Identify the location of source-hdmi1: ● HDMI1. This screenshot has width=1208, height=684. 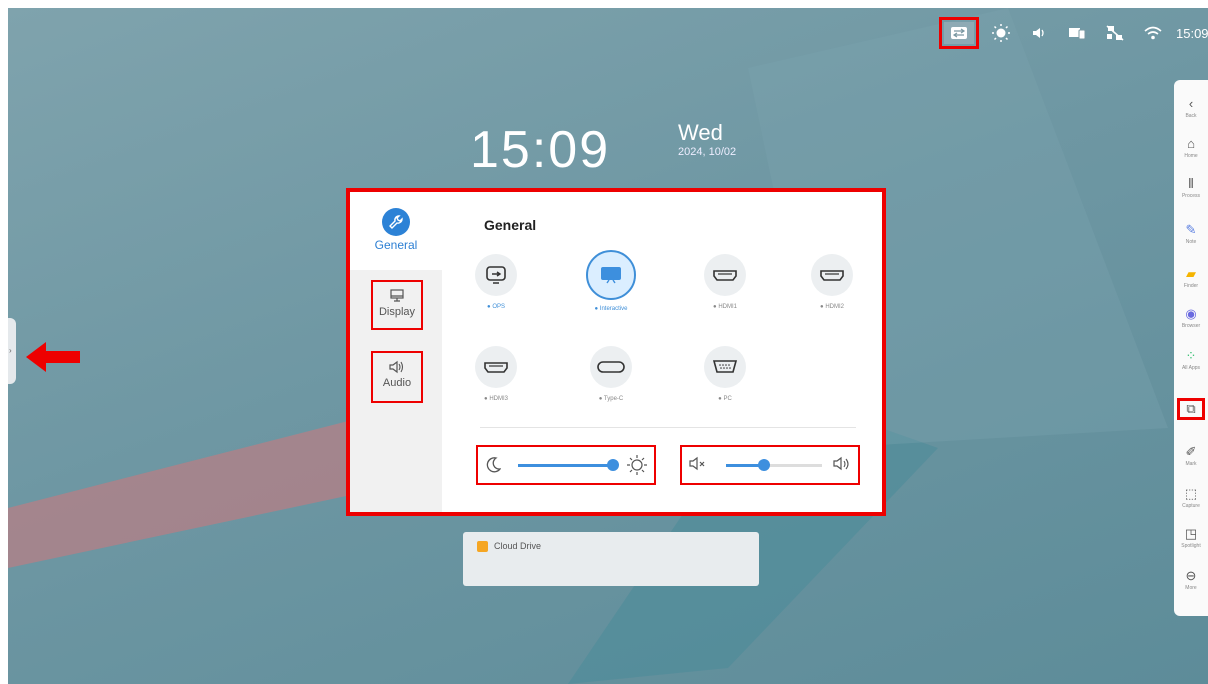
(725, 282).